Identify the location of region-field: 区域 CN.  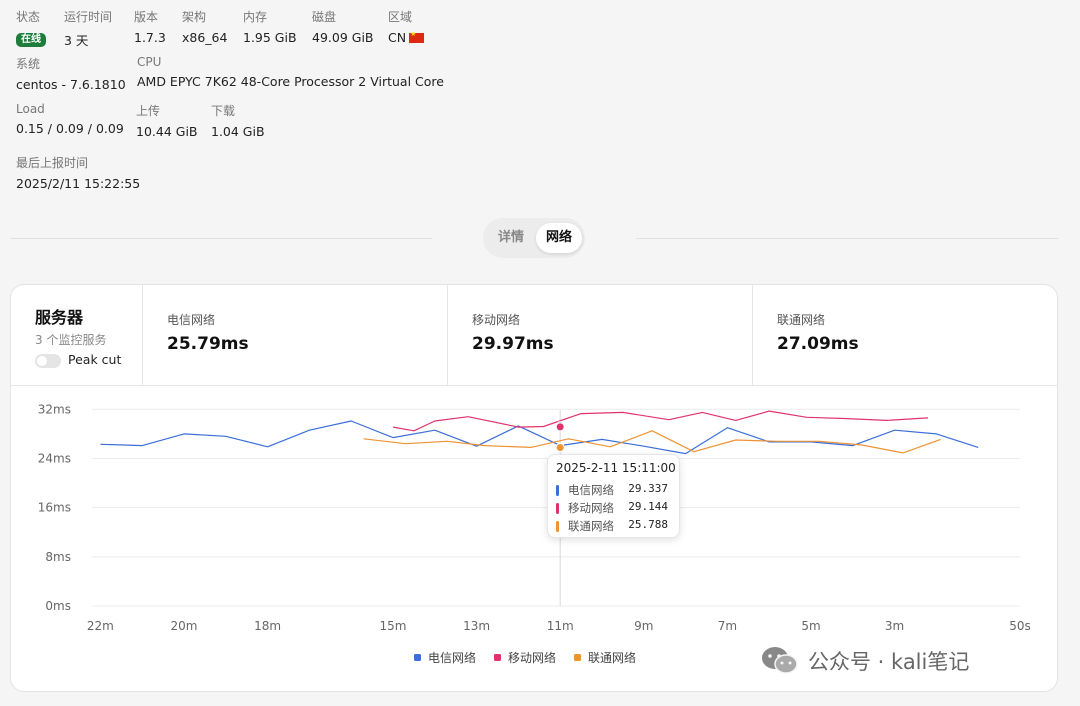
(406, 26).